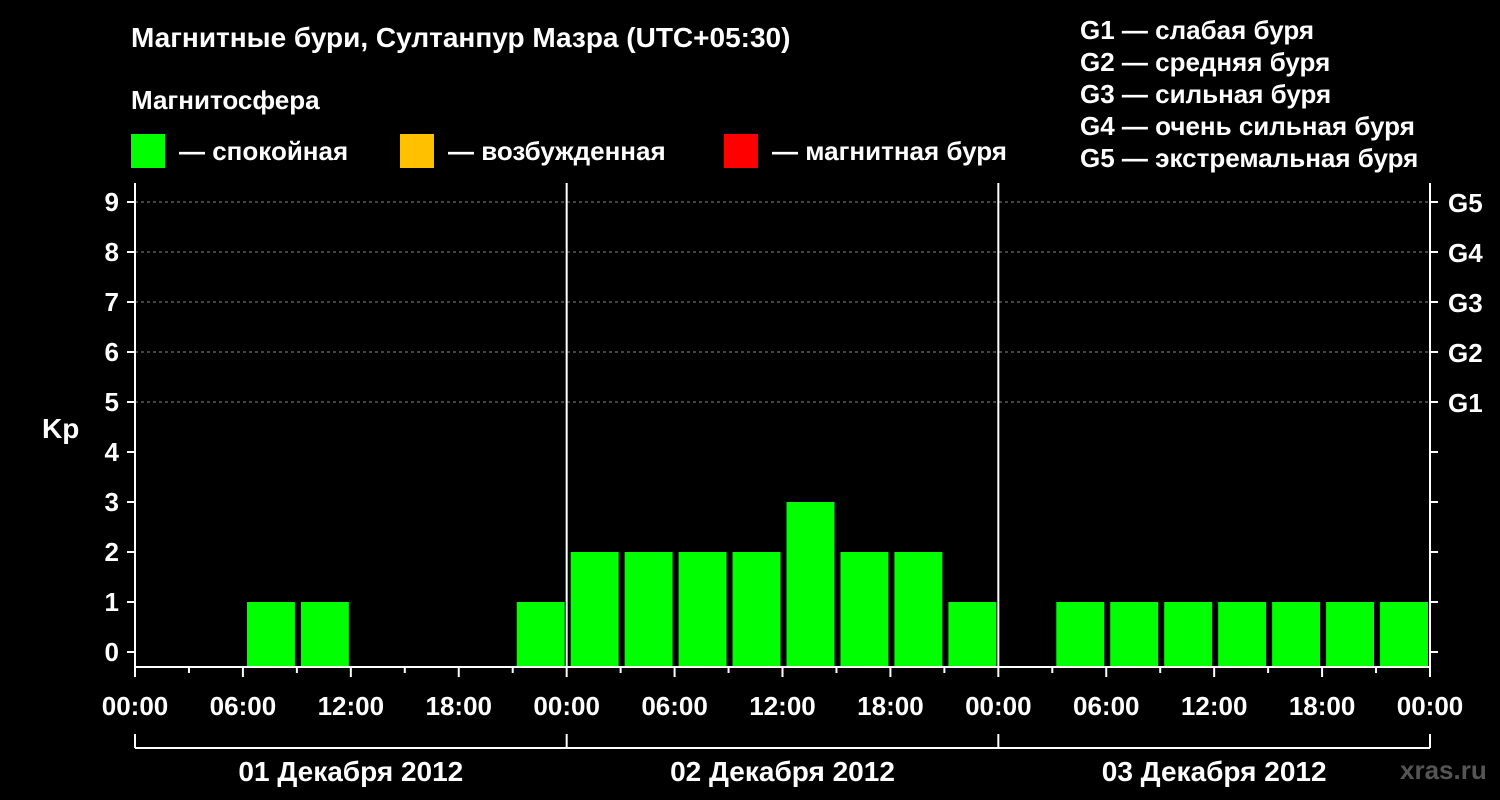  Describe the element at coordinates (112, 352) in the screenshot. I see `y-tick-label: 6` at that location.